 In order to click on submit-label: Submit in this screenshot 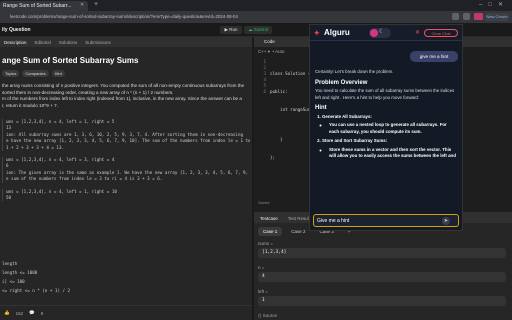, I will do `click(260, 29)`.